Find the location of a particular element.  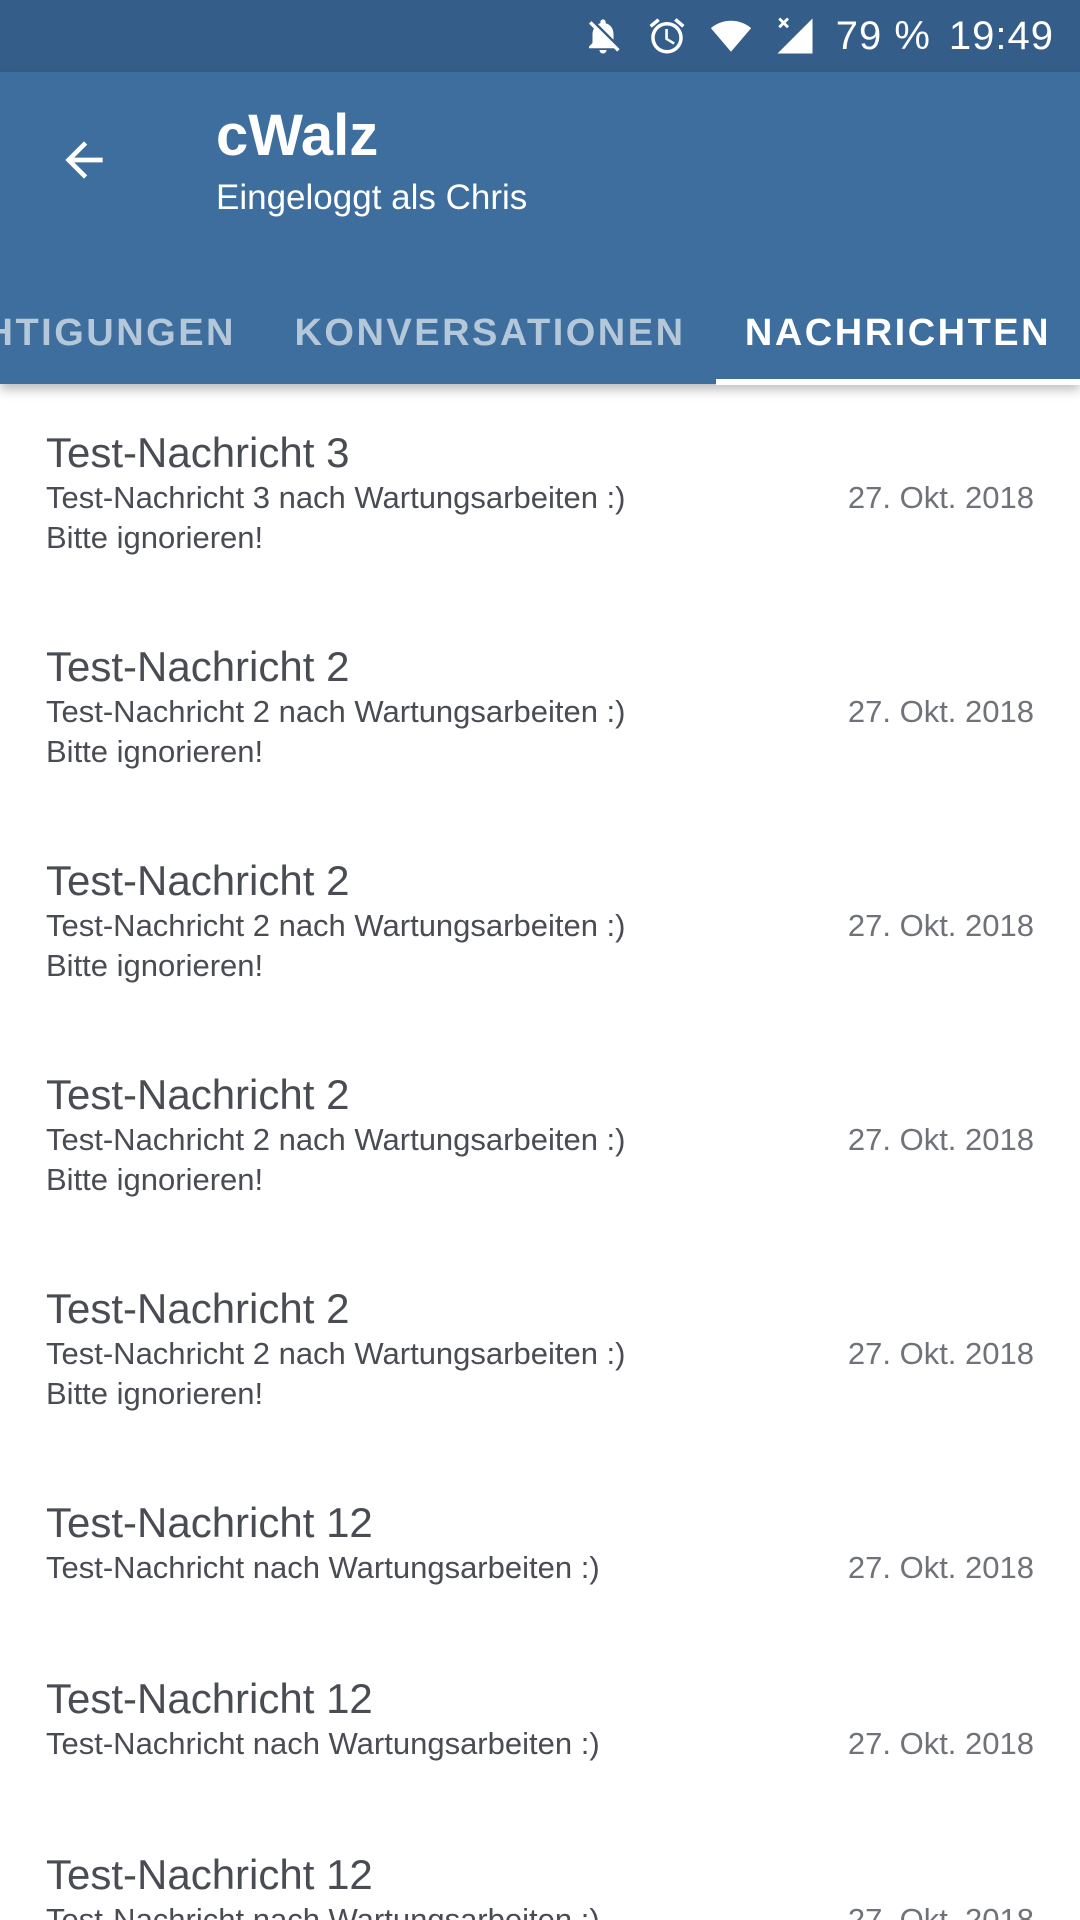

arrow-left-icon is located at coordinates (84, 160).